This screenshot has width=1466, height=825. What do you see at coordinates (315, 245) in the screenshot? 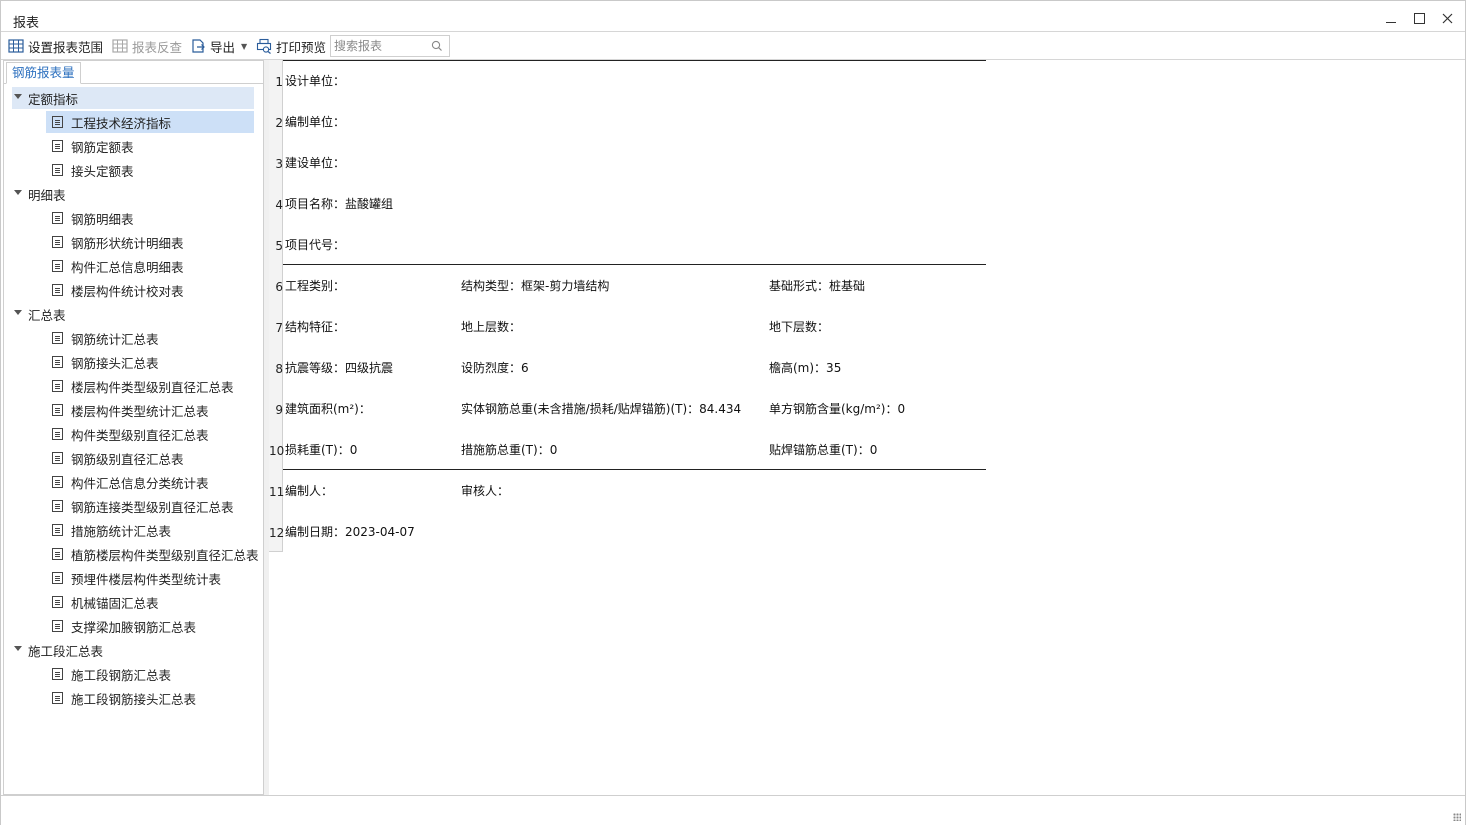
I see `report-cell: 项目代号：` at bounding box center [315, 245].